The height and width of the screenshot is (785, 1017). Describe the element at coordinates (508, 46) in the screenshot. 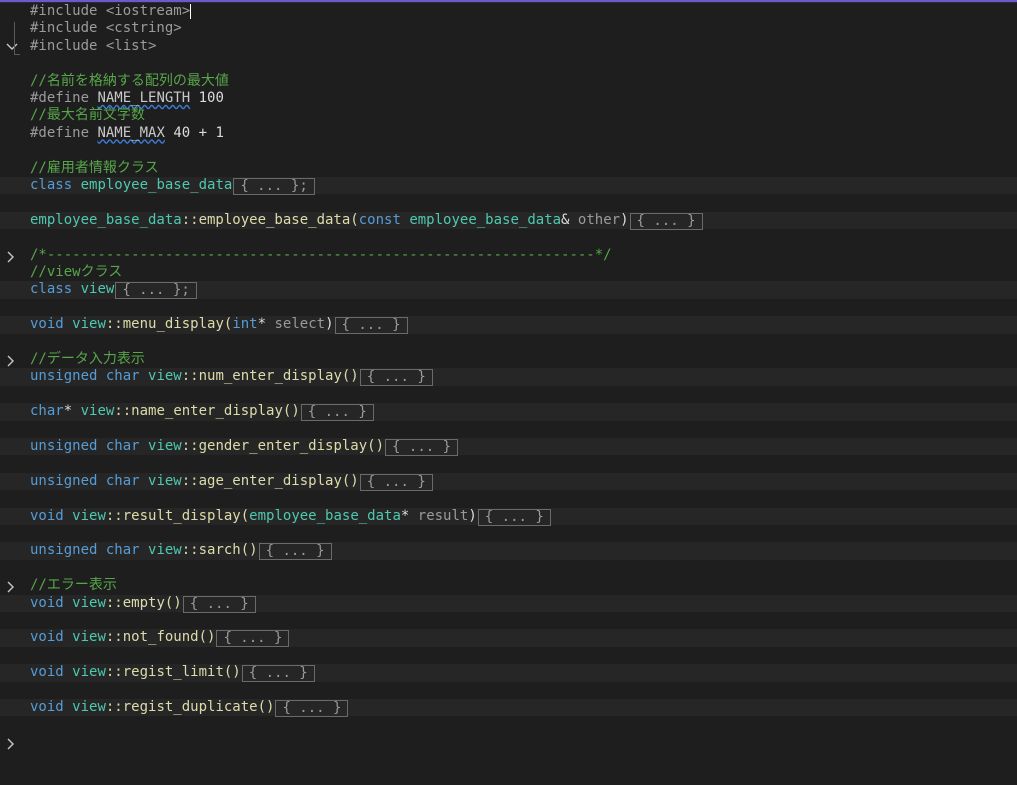

I see `code-line: #include <list>` at that location.